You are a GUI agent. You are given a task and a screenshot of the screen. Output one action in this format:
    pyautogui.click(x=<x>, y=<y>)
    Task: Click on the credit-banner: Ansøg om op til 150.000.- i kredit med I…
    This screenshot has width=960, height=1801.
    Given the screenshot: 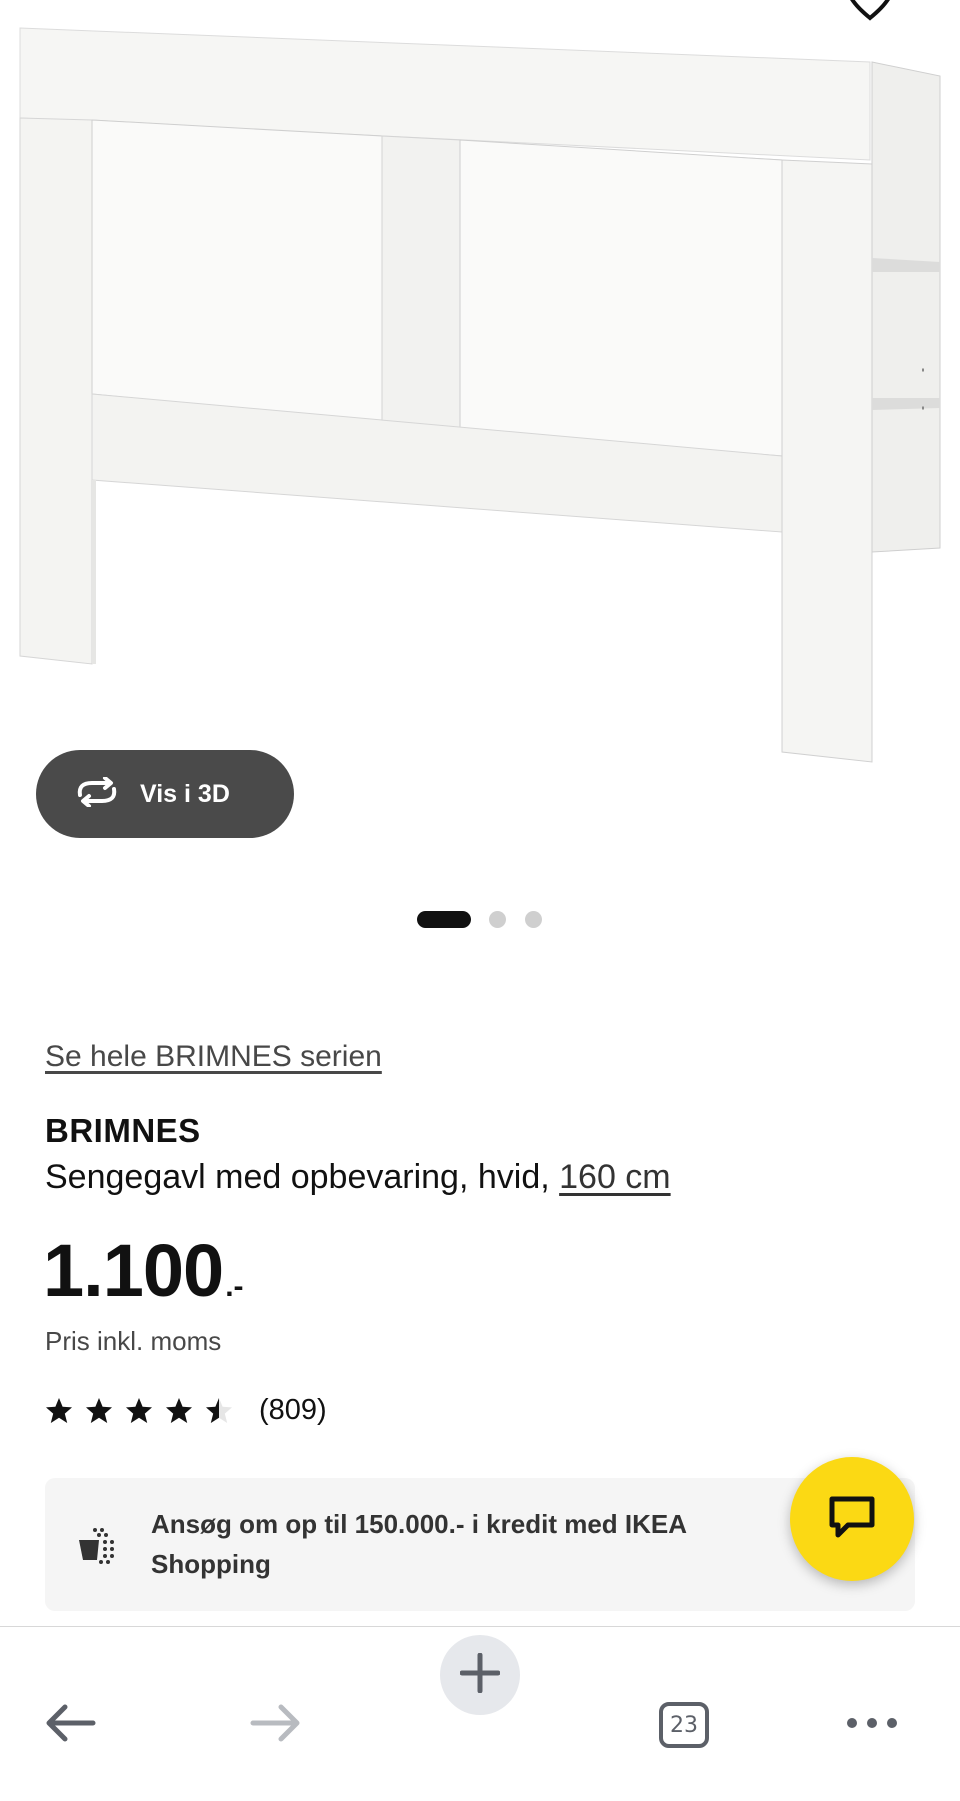 What is the action you would take?
    pyautogui.click(x=480, y=1544)
    